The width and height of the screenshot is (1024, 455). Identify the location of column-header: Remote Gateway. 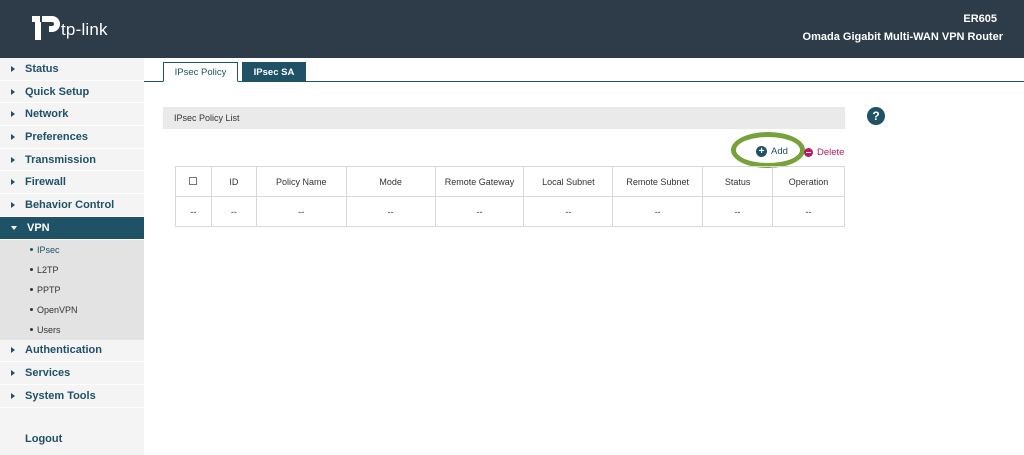
(479, 181).